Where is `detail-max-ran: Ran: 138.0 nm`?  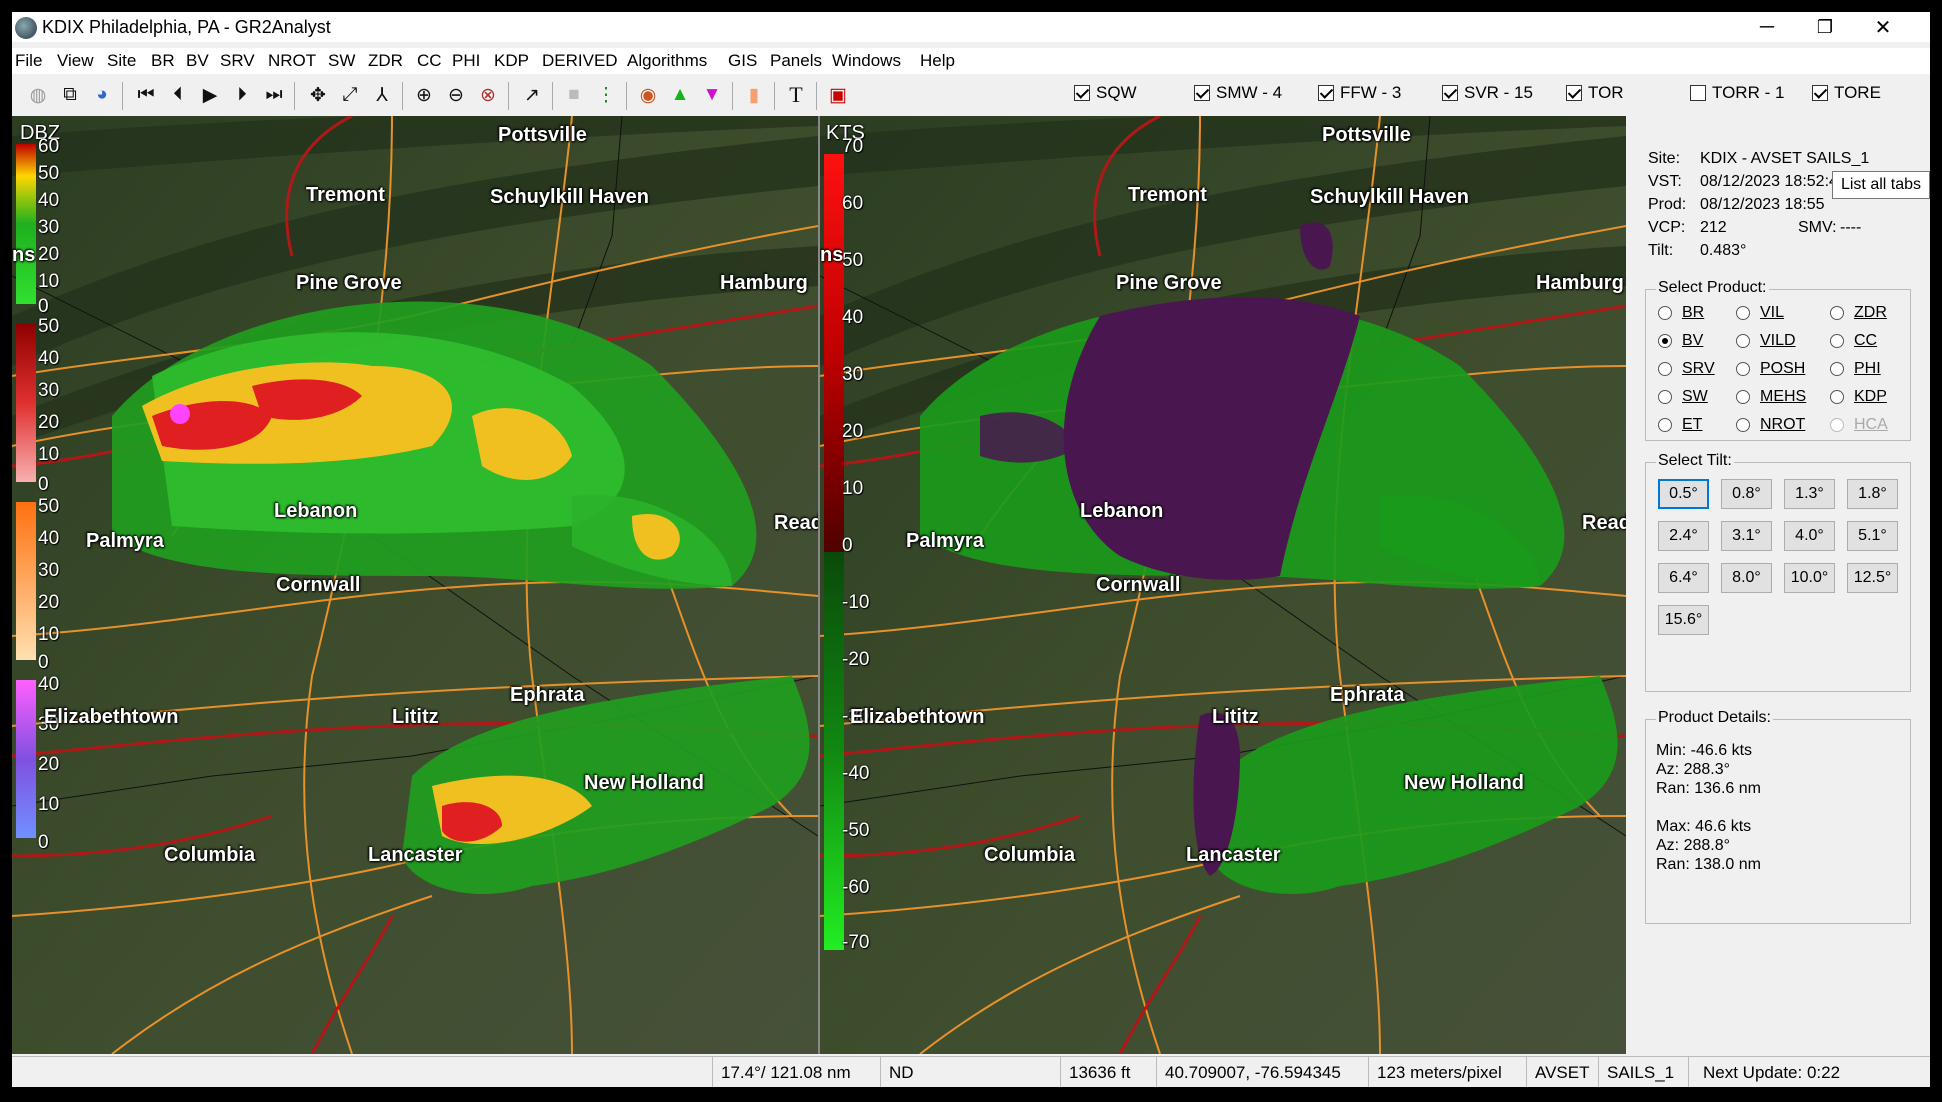
detail-max-ran: Ran: 138.0 nm is located at coordinates (1708, 864).